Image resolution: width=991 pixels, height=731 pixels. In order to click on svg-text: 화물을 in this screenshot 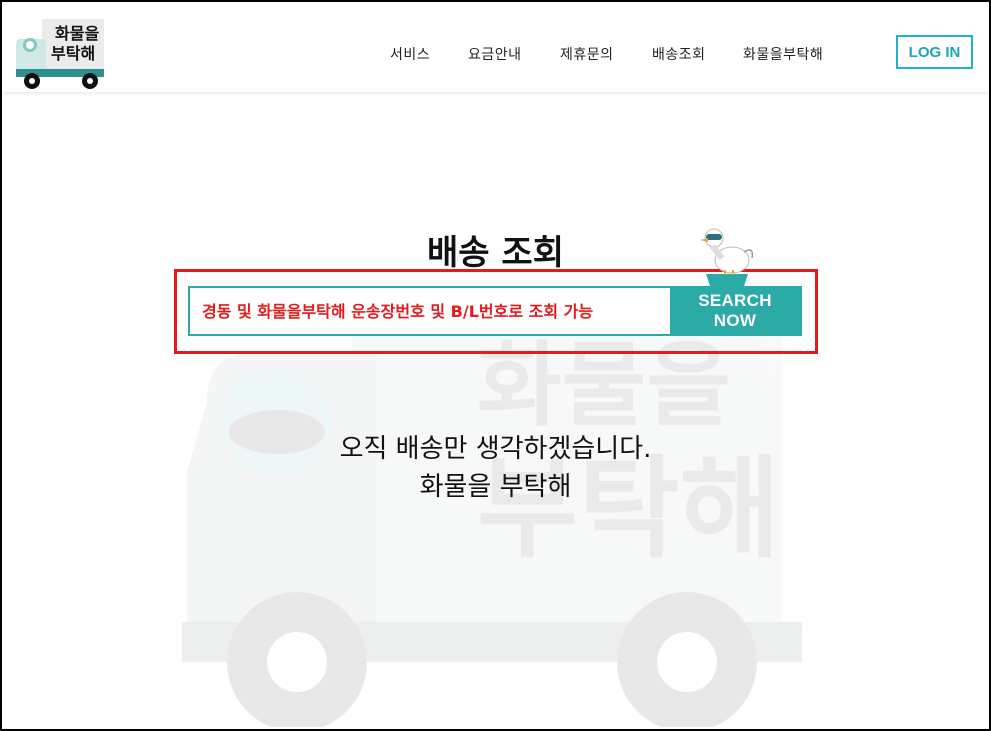, I will do `click(77, 33)`.